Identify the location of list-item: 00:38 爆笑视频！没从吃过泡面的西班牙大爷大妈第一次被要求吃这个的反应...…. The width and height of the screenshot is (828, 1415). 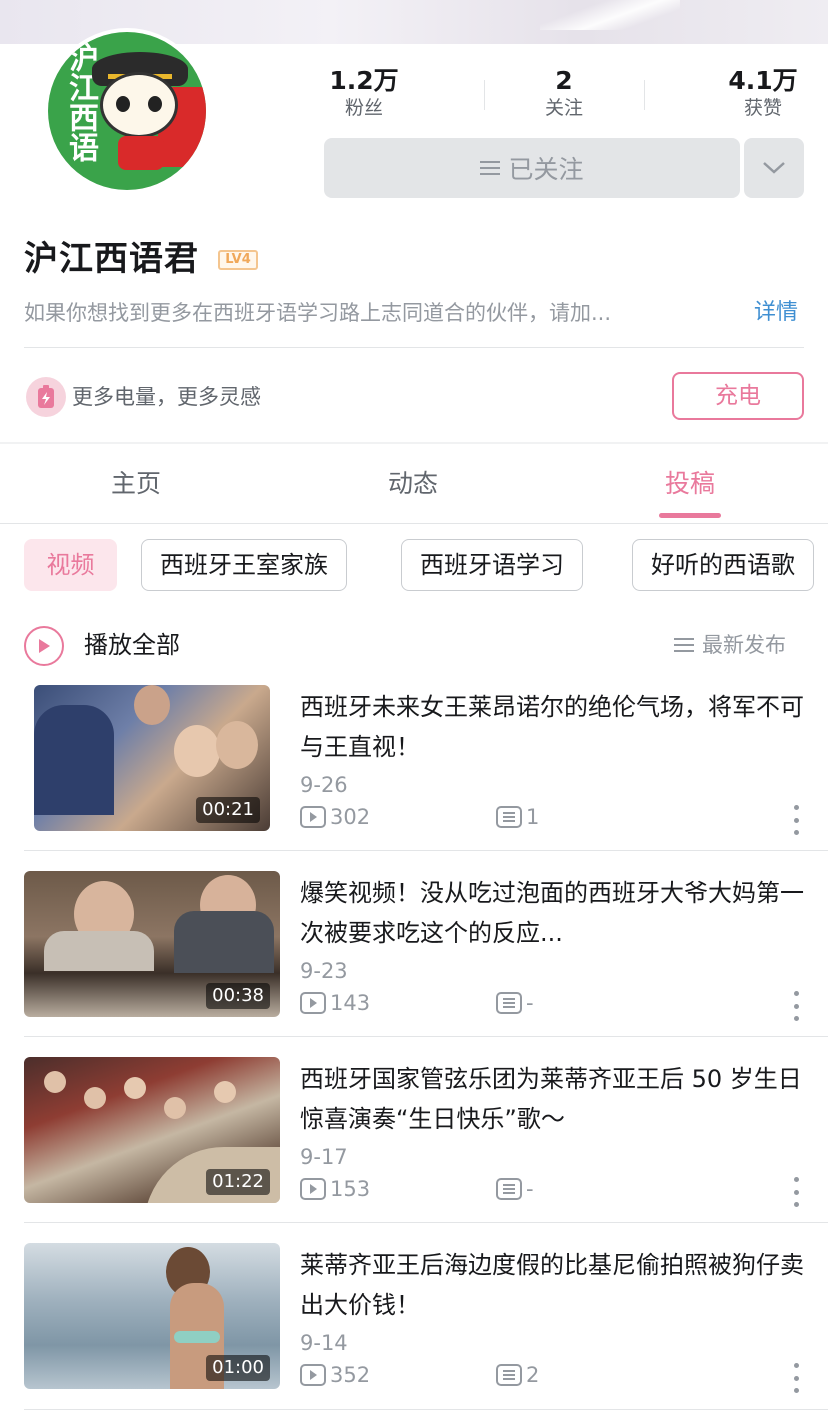
(414, 964).